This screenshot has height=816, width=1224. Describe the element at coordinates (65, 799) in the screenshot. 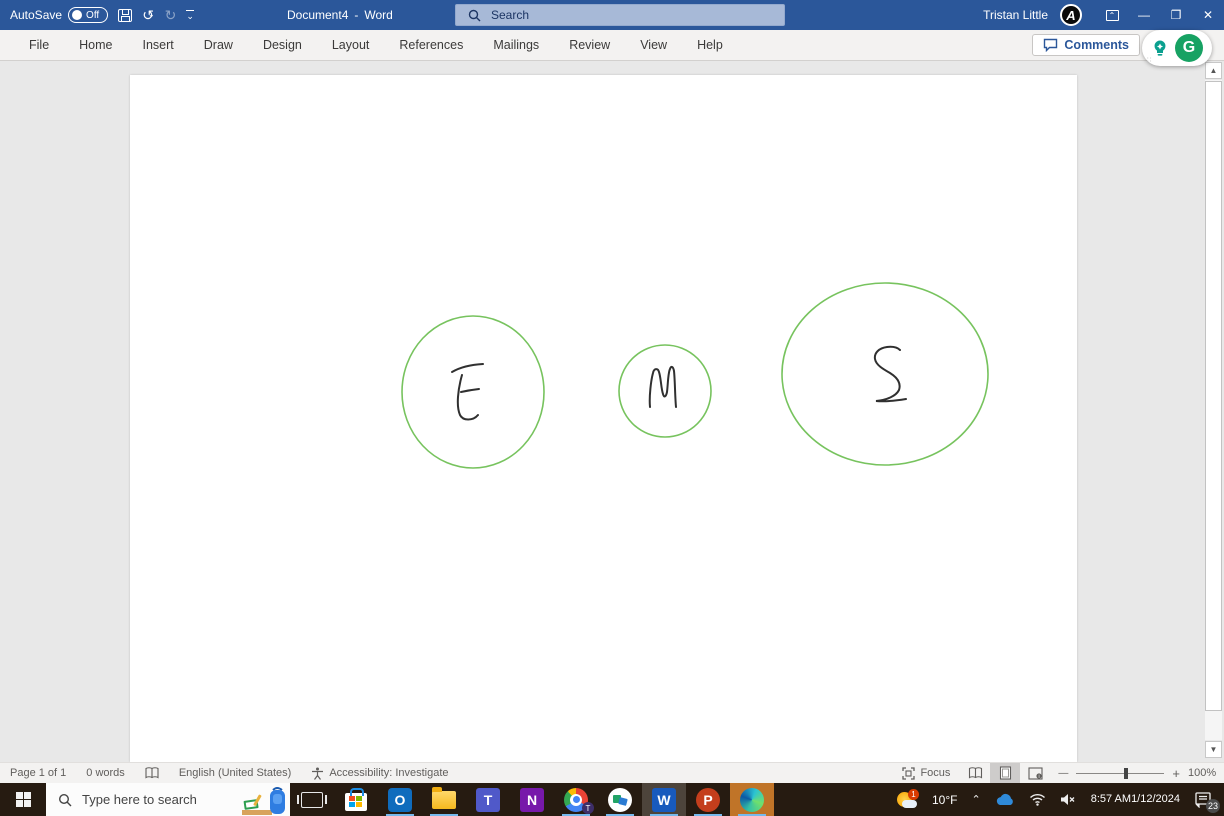

I see `taskbar-search-icon` at that location.